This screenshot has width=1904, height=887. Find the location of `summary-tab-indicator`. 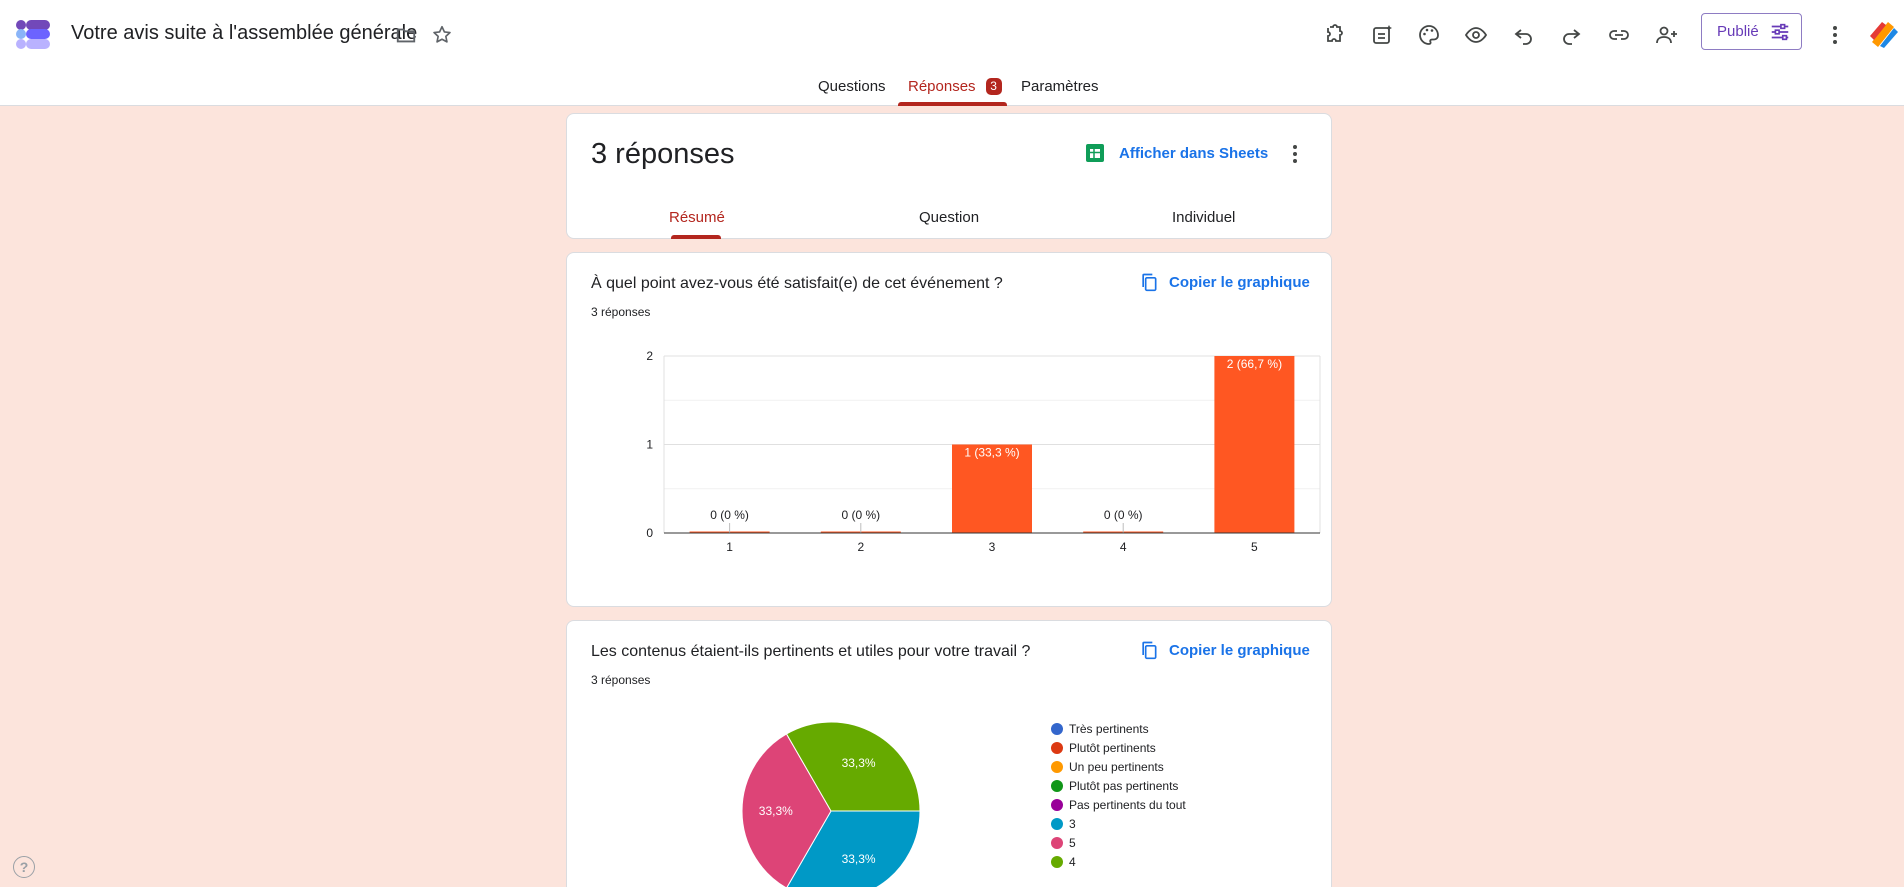

summary-tab-indicator is located at coordinates (696, 237).